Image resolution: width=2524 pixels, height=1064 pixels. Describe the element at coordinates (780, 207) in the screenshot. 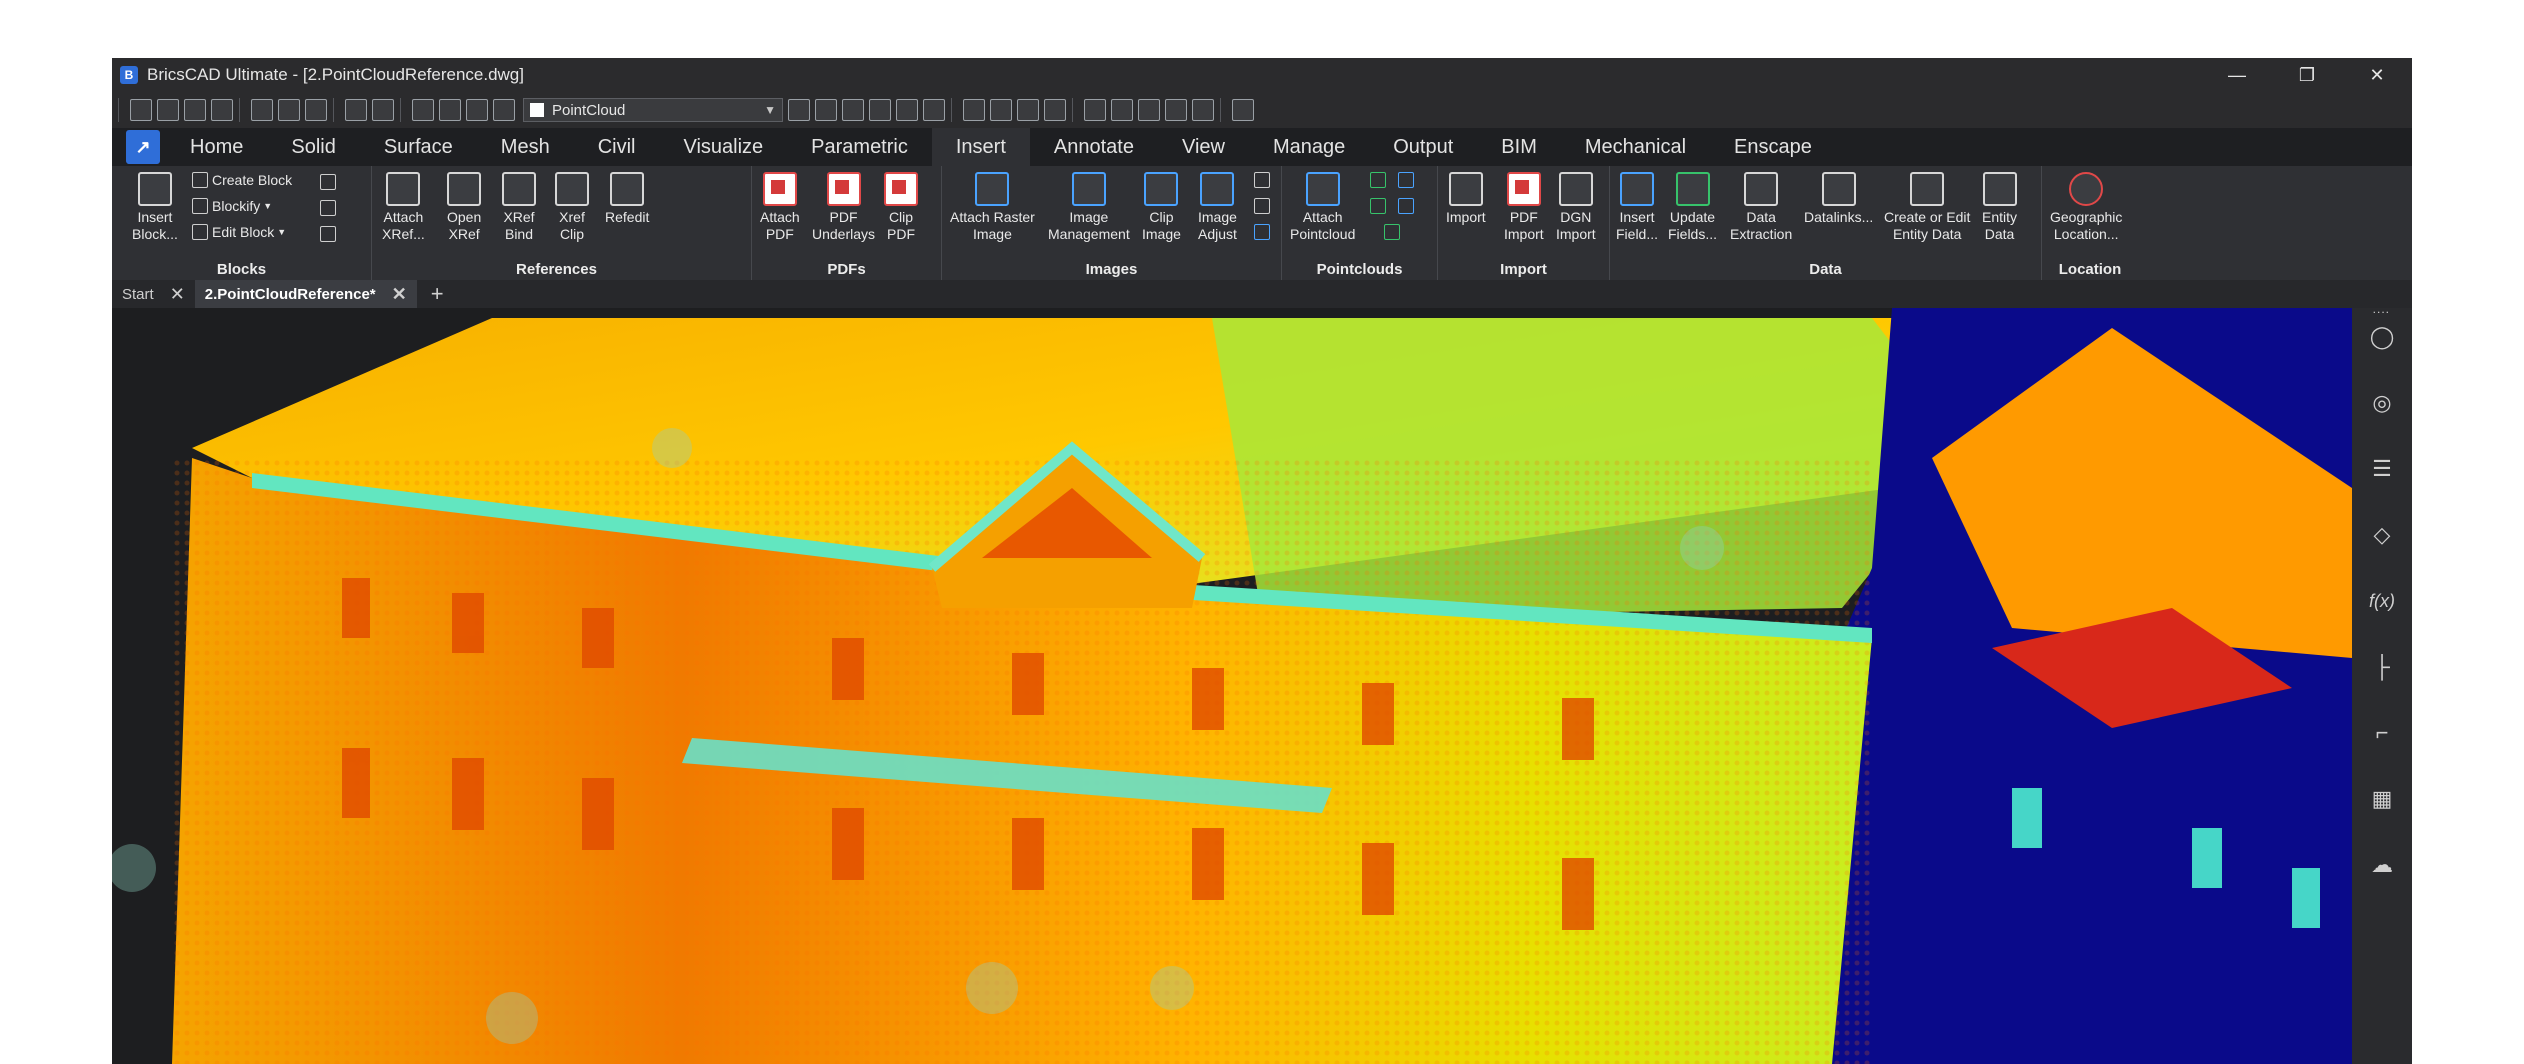

I see `attach-pdf-button: Attach PDF` at that location.